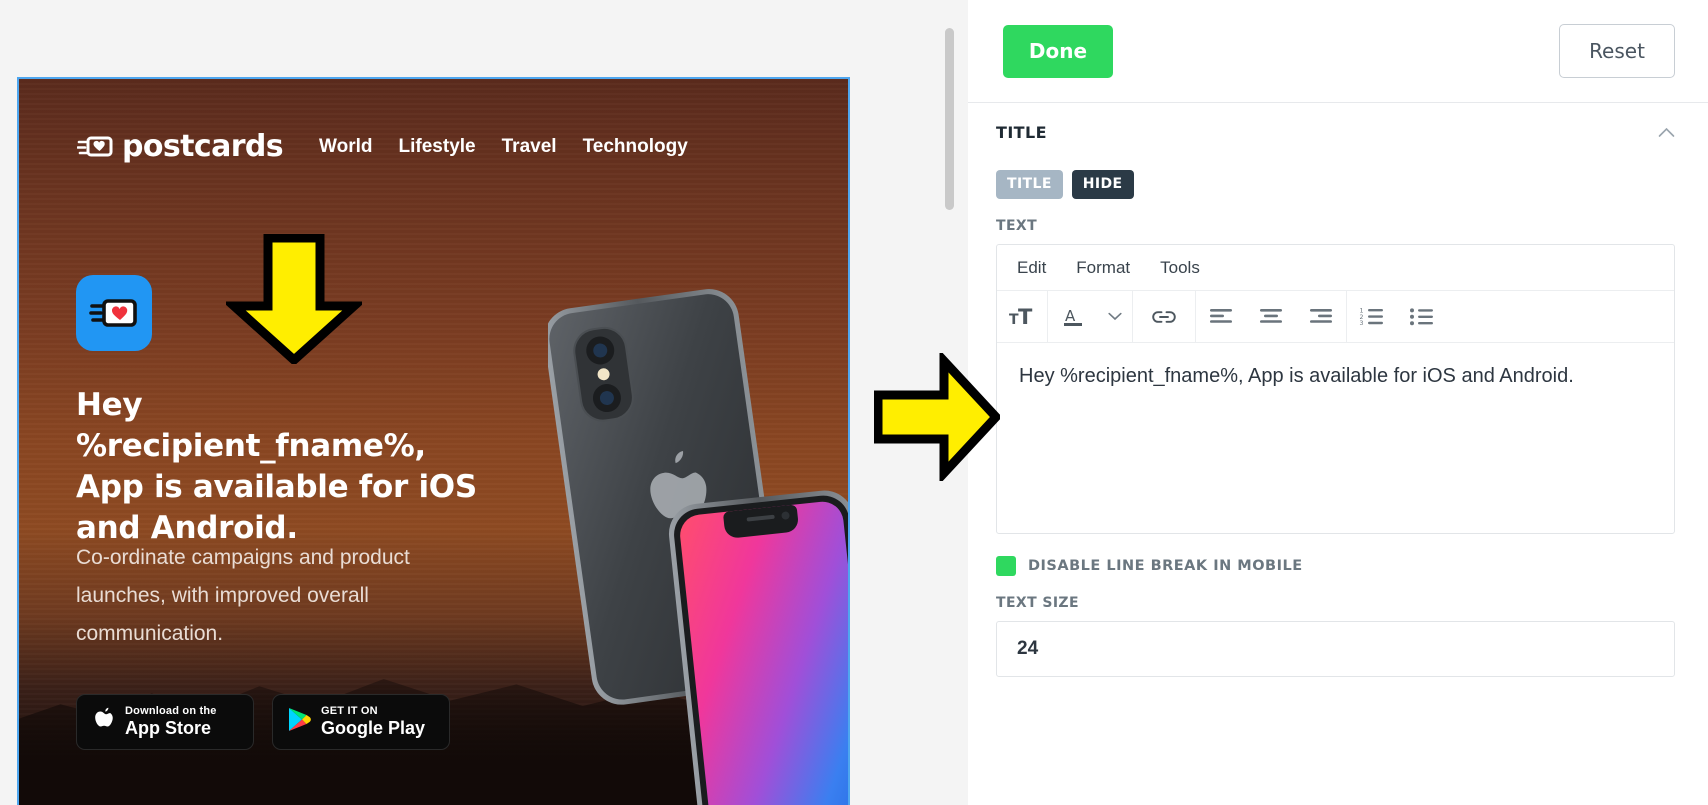 The width and height of the screenshot is (1708, 805). Describe the element at coordinates (103, 722) in the screenshot. I see `apple-icon` at that location.